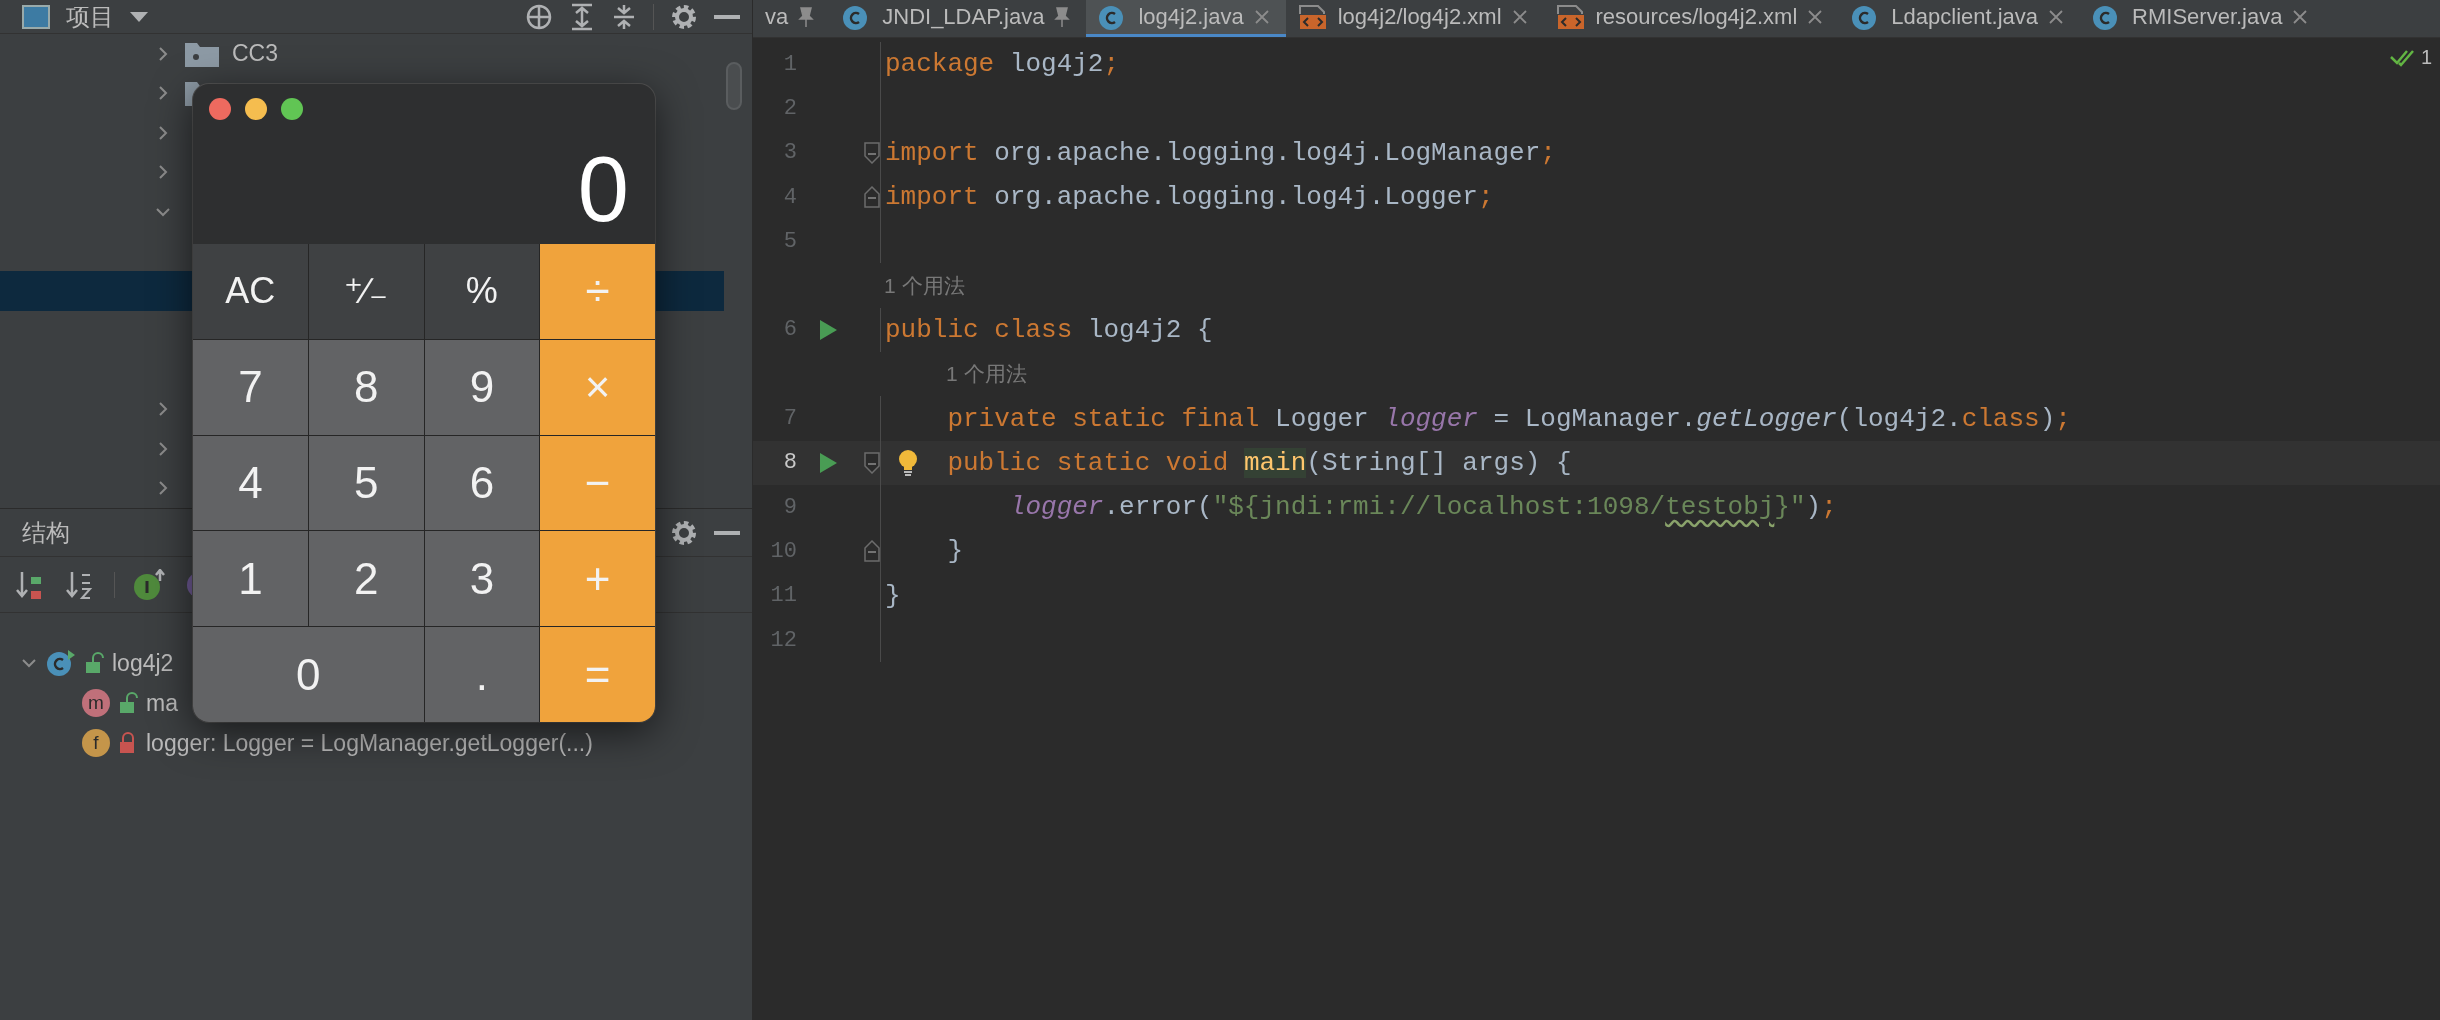 The height and width of the screenshot is (1020, 2440). What do you see at coordinates (250, 291) in the screenshot?
I see `calculator-key: AC` at bounding box center [250, 291].